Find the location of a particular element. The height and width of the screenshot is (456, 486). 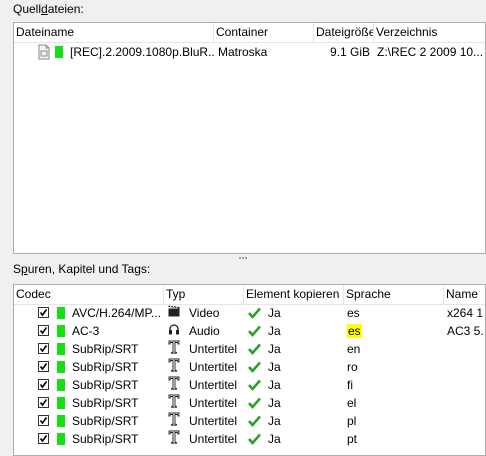

track-type: Audio is located at coordinates (204, 331).